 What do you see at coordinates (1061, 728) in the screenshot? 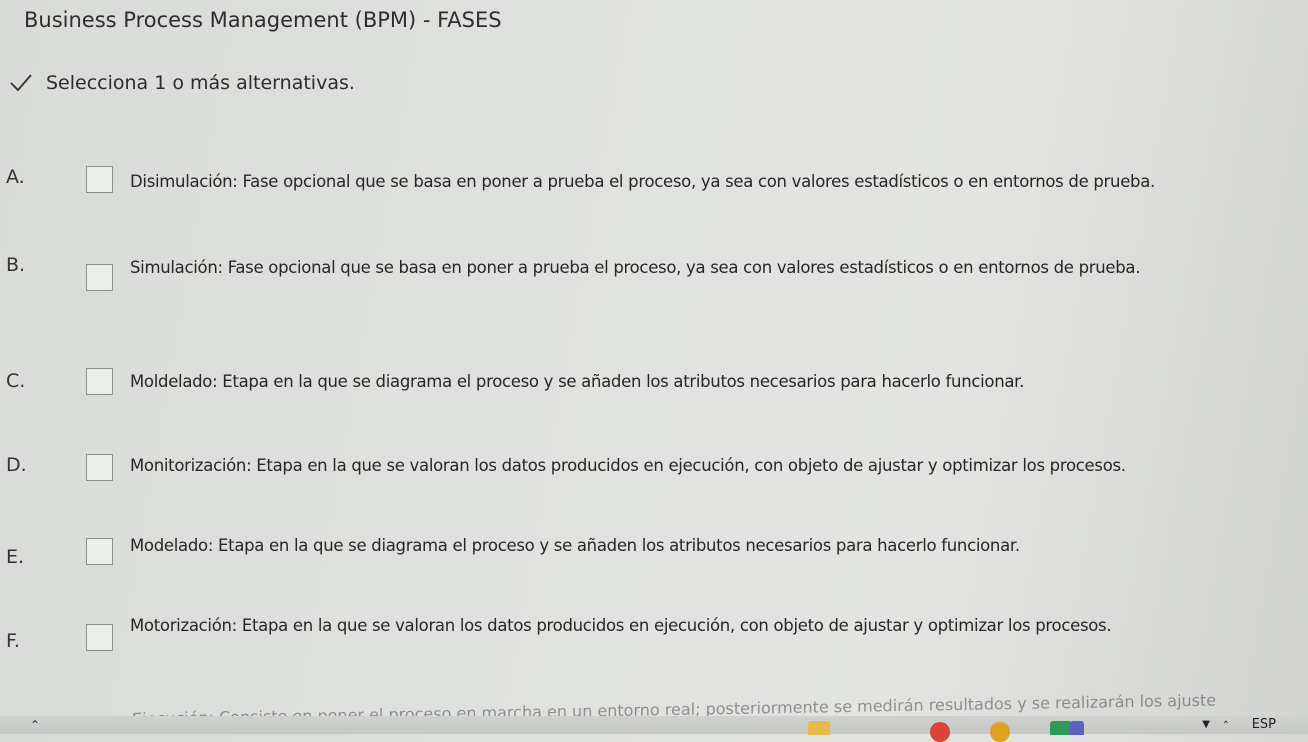
I see `app-green-icon` at bounding box center [1061, 728].